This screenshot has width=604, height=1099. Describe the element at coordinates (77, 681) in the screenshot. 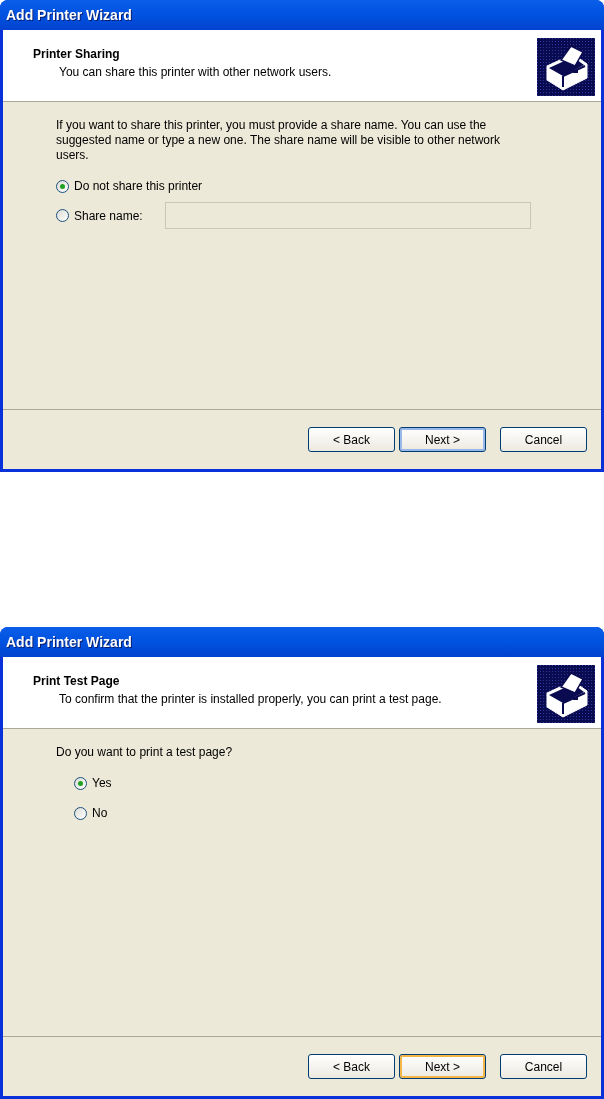

I see `page-heading: Print Test Page` at that location.